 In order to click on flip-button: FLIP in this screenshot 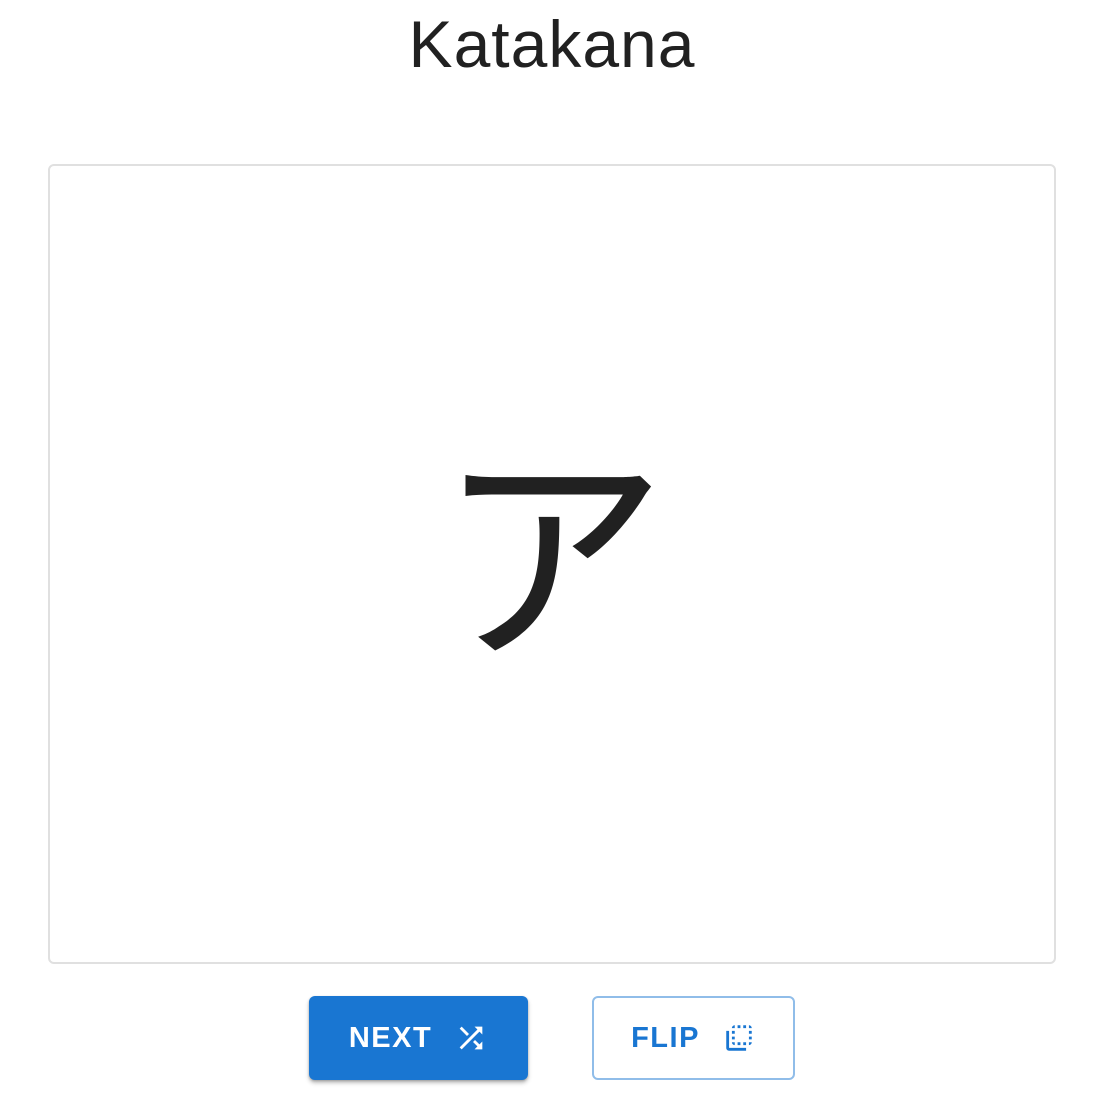, I will do `click(693, 1038)`.